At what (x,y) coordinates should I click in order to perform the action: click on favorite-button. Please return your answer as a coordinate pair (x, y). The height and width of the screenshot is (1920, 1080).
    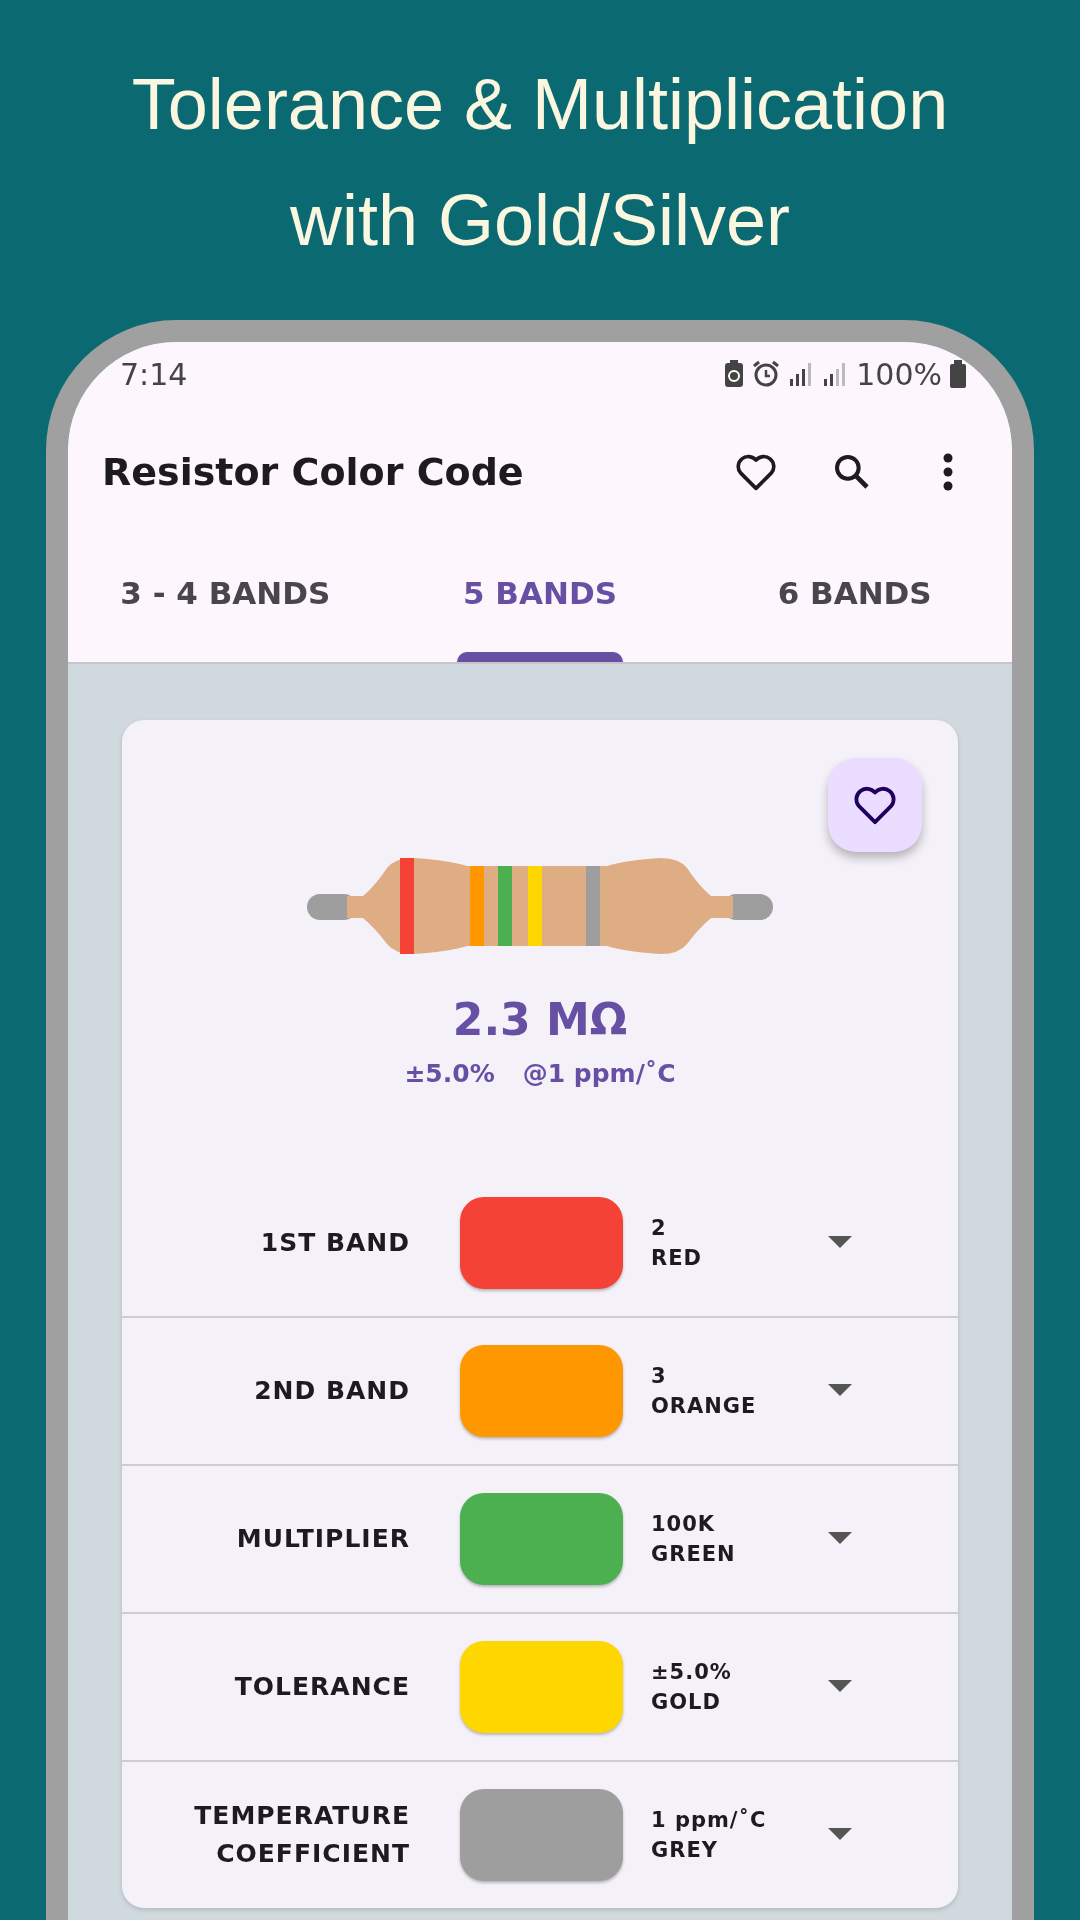
    Looking at the image, I should click on (875, 805).